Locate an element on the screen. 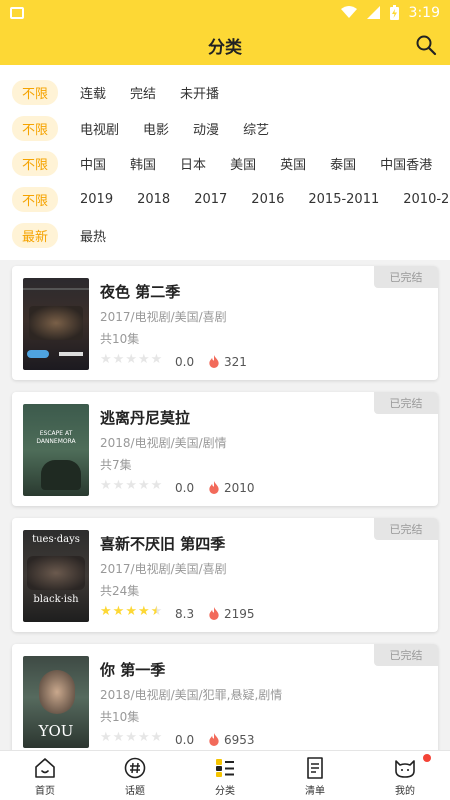 Image resolution: width=450 pixels, height=800 pixels. filter-year-2017: 2017 is located at coordinates (210, 199).